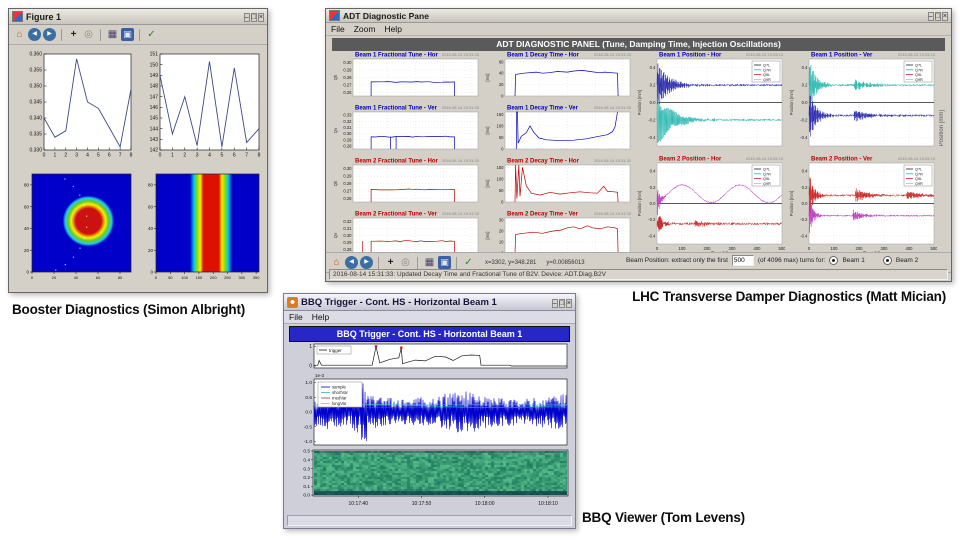 This screenshot has width=960, height=540. I want to click on tick-label: 300, so click(885, 248).